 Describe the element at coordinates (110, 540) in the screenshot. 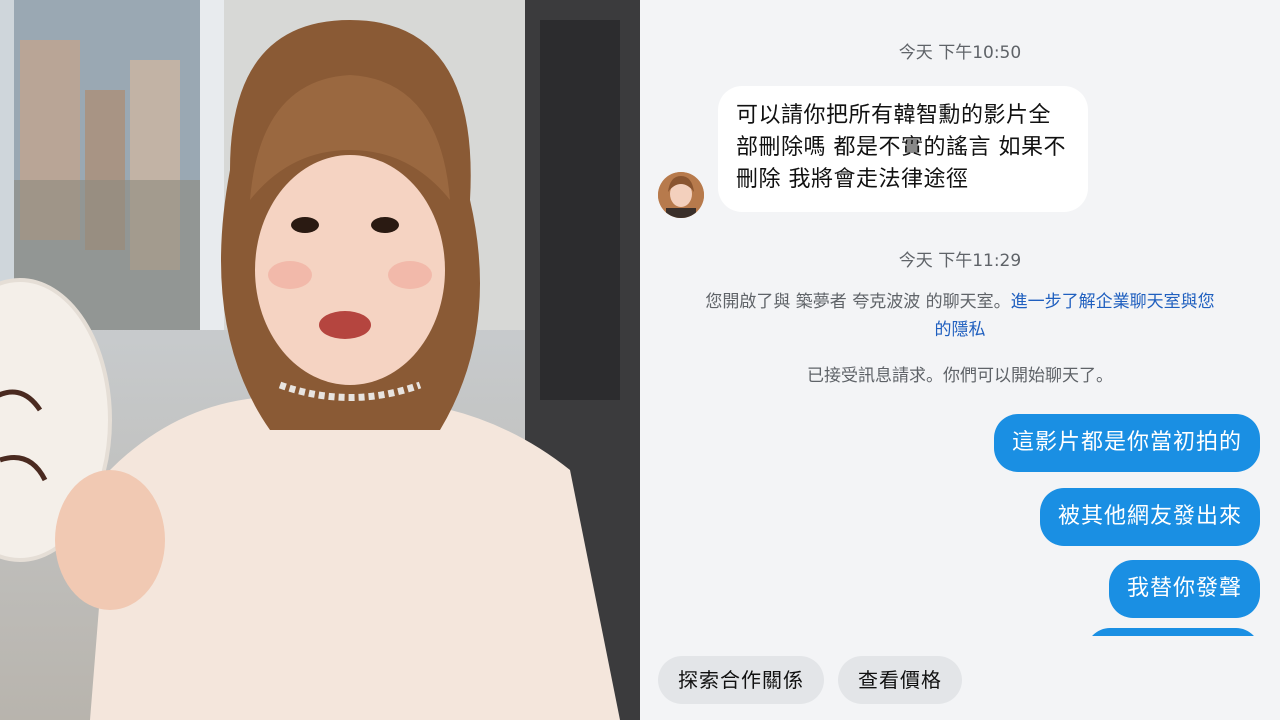

I see `hand` at that location.